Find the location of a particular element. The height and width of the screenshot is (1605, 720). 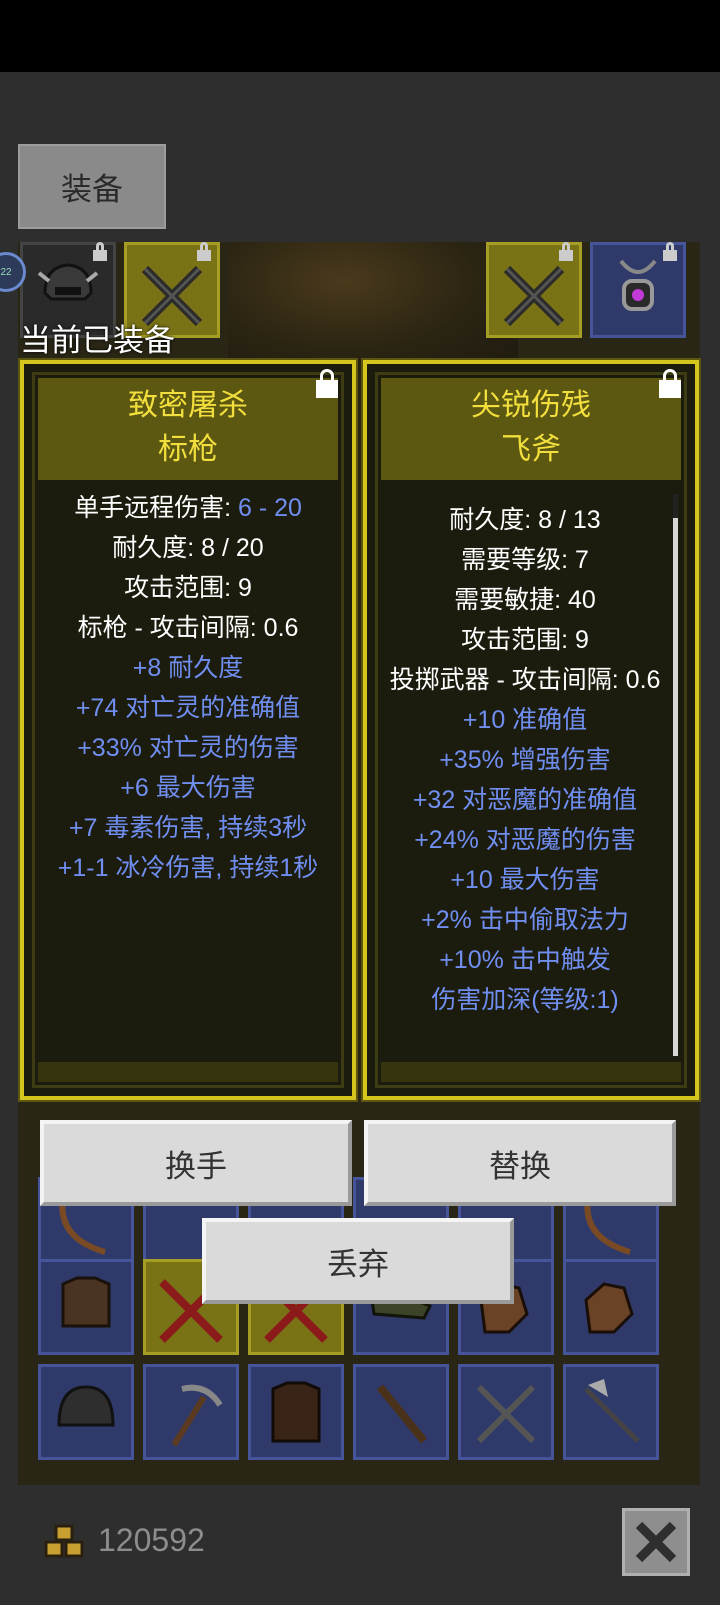

stats-scrollbar is located at coordinates (675, 787).